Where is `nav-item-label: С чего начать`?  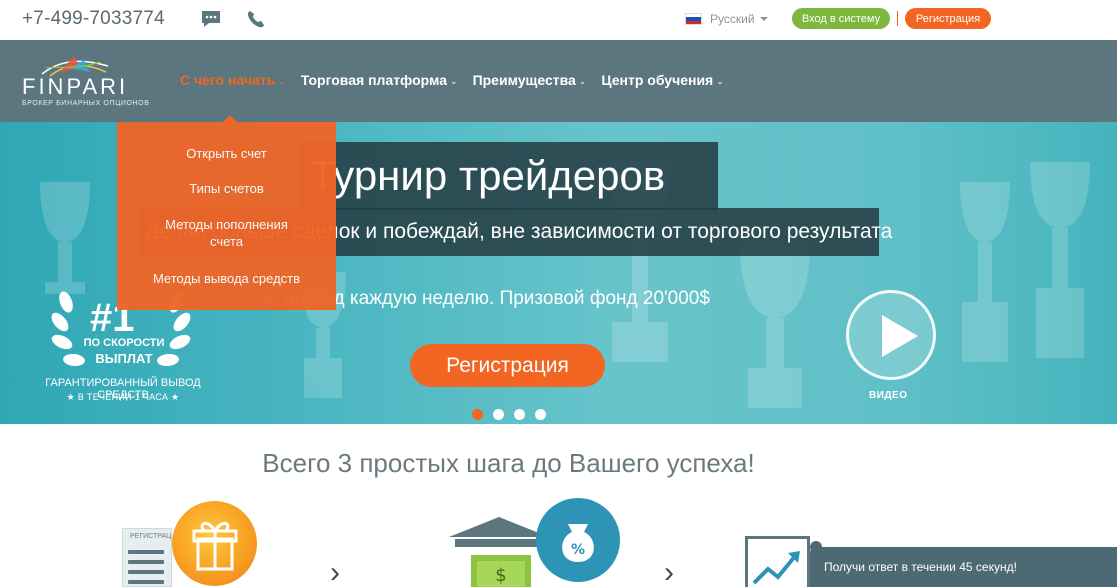
nav-item-label: С чего начать is located at coordinates (228, 80).